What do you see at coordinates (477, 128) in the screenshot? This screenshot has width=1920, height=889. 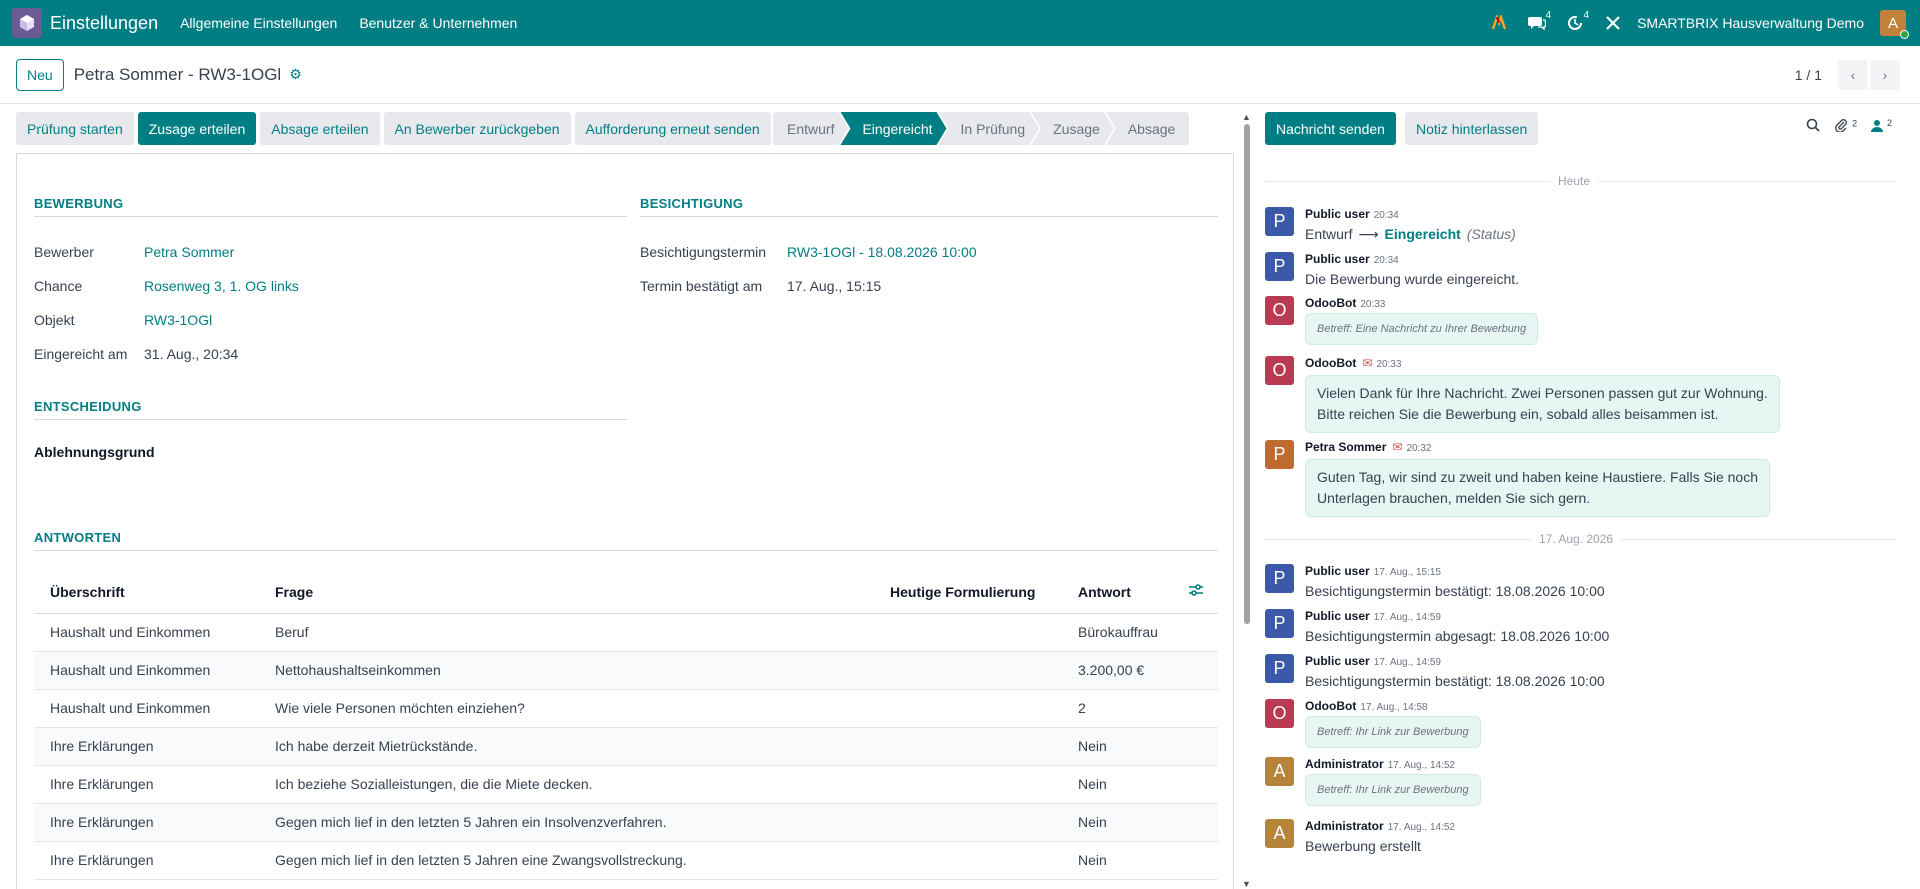 I see `return-to-applicant-button: An Bewerber zurückgeben` at bounding box center [477, 128].